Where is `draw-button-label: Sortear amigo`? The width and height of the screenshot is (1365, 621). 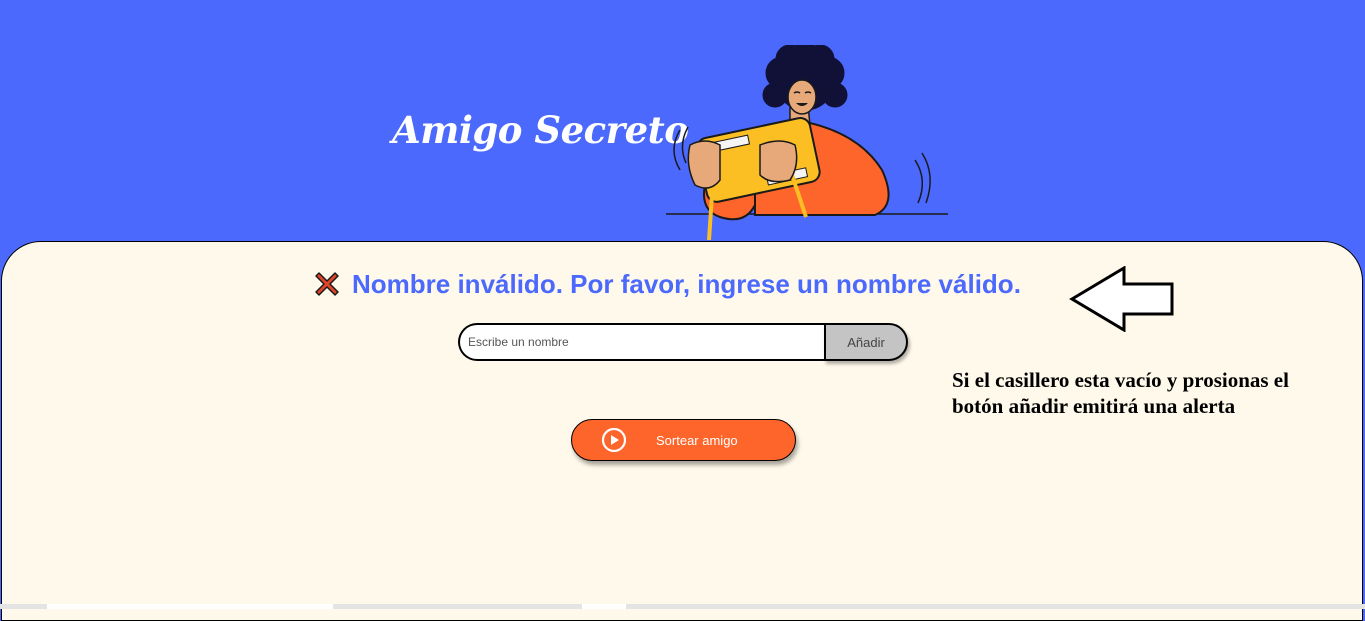
draw-button-label: Sortear amigo is located at coordinates (697, 440).